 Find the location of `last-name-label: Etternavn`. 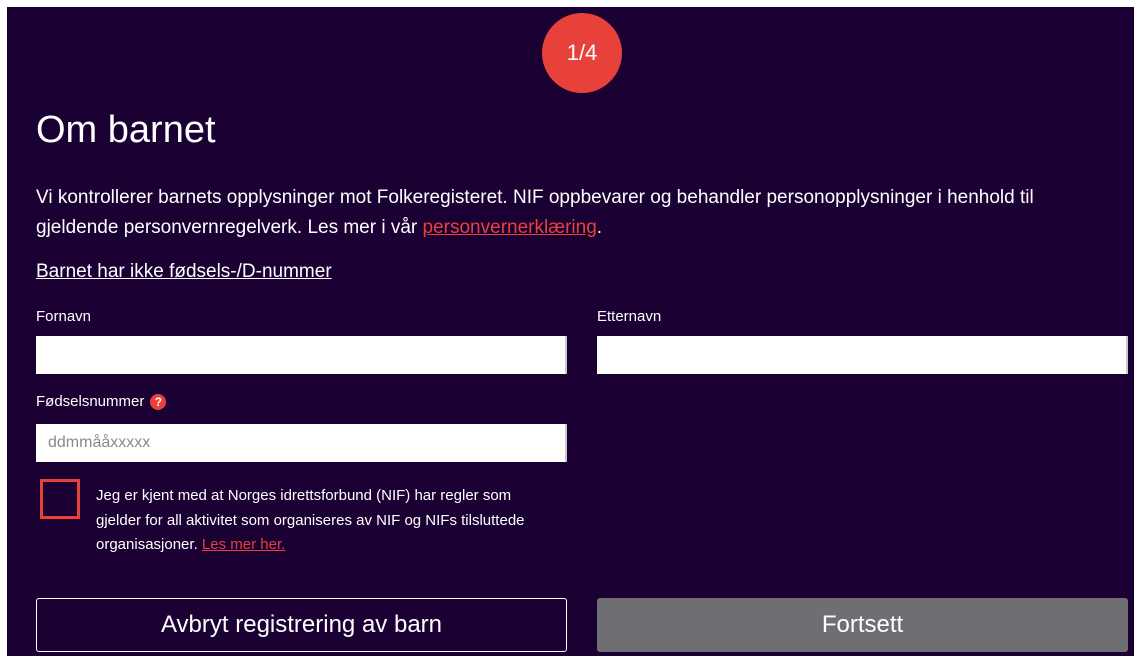

last-name-label: Etternavn is located at coordinates (629, 316).